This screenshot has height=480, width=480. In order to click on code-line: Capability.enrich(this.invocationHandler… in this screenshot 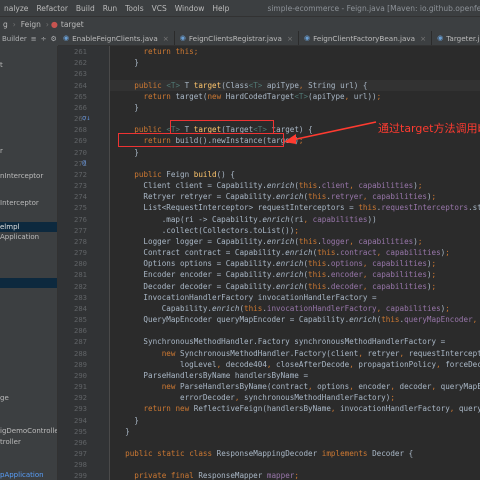, I will do `click(283, 308)`.